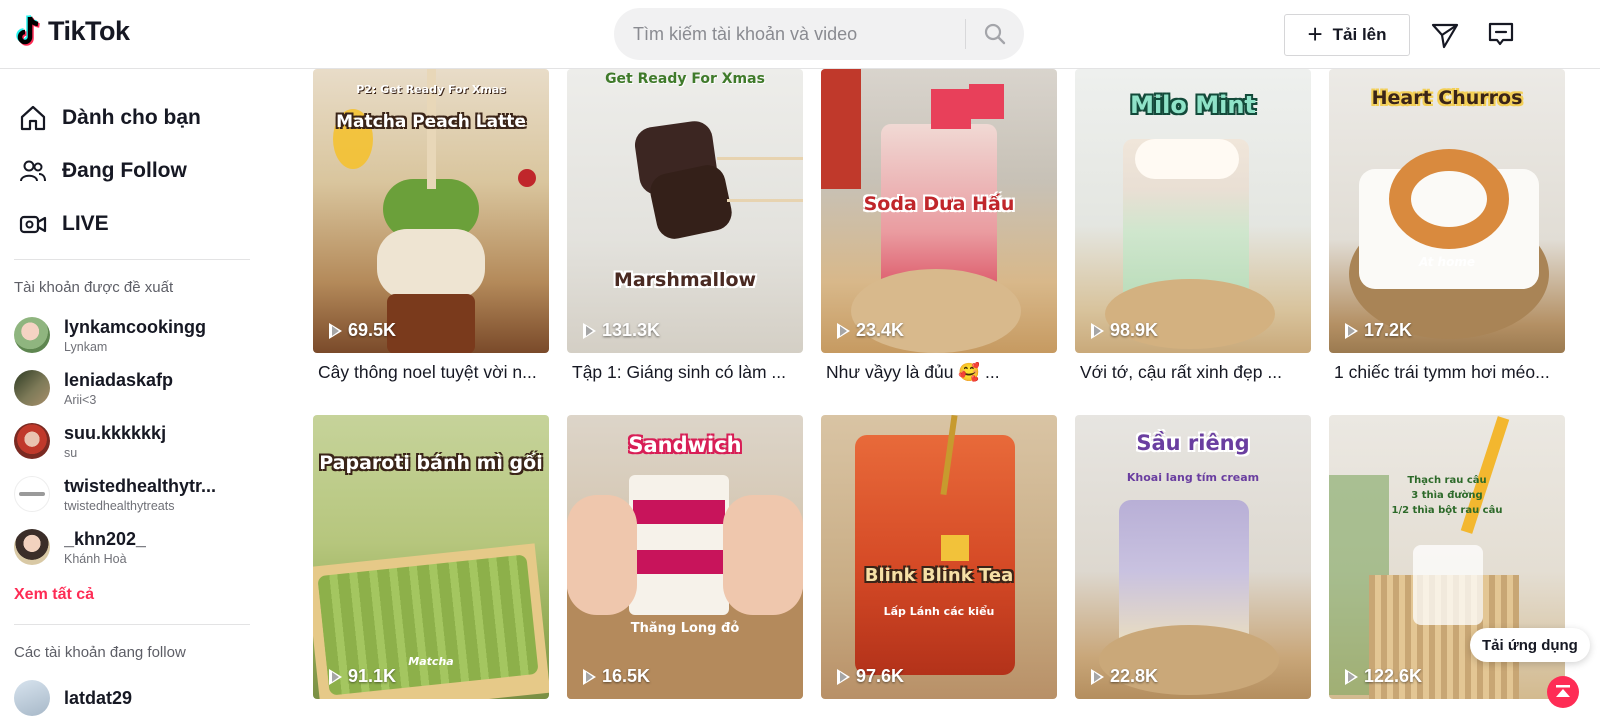 Image resolution: width=1600 pixels, height=723 pixels. Describe the element at coordinates (870, 330) in the screenshot. I see `view-count: 23.4K` at that location.